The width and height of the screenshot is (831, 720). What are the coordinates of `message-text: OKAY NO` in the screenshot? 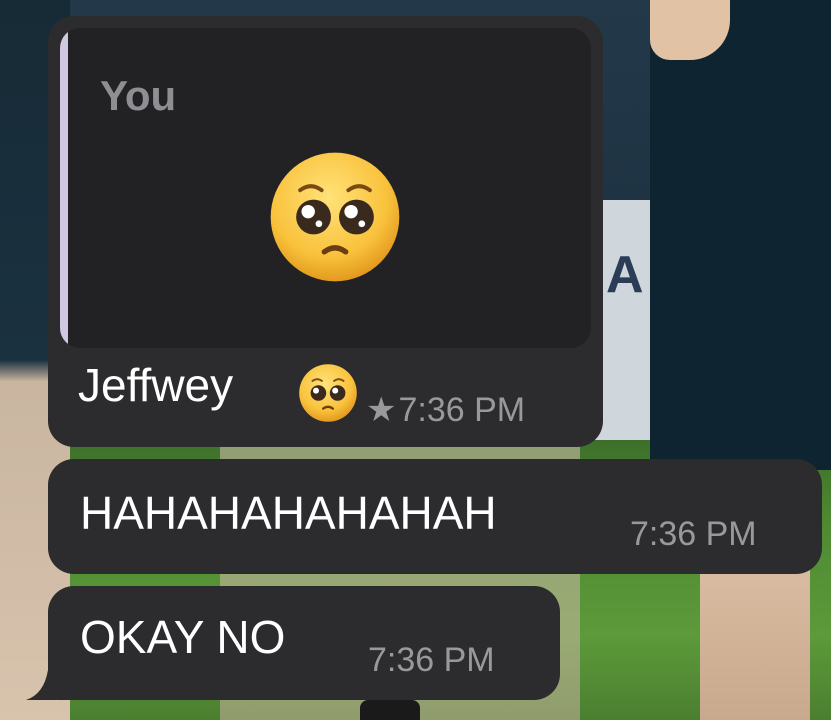 It's located at (183, 637).